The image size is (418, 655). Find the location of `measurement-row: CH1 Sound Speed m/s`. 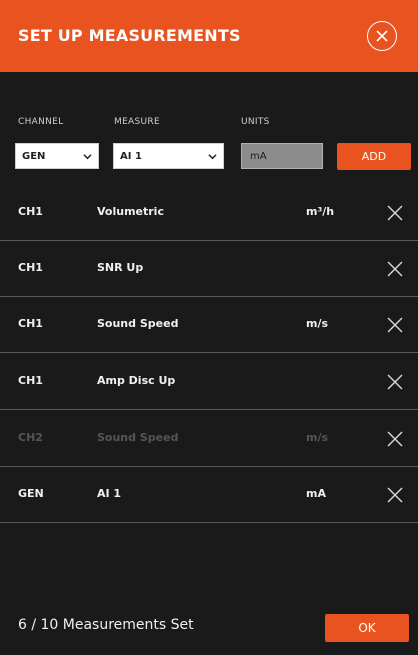

measurement-row: CH1 Sound Speed m/s is located at coordinates (209, 325).